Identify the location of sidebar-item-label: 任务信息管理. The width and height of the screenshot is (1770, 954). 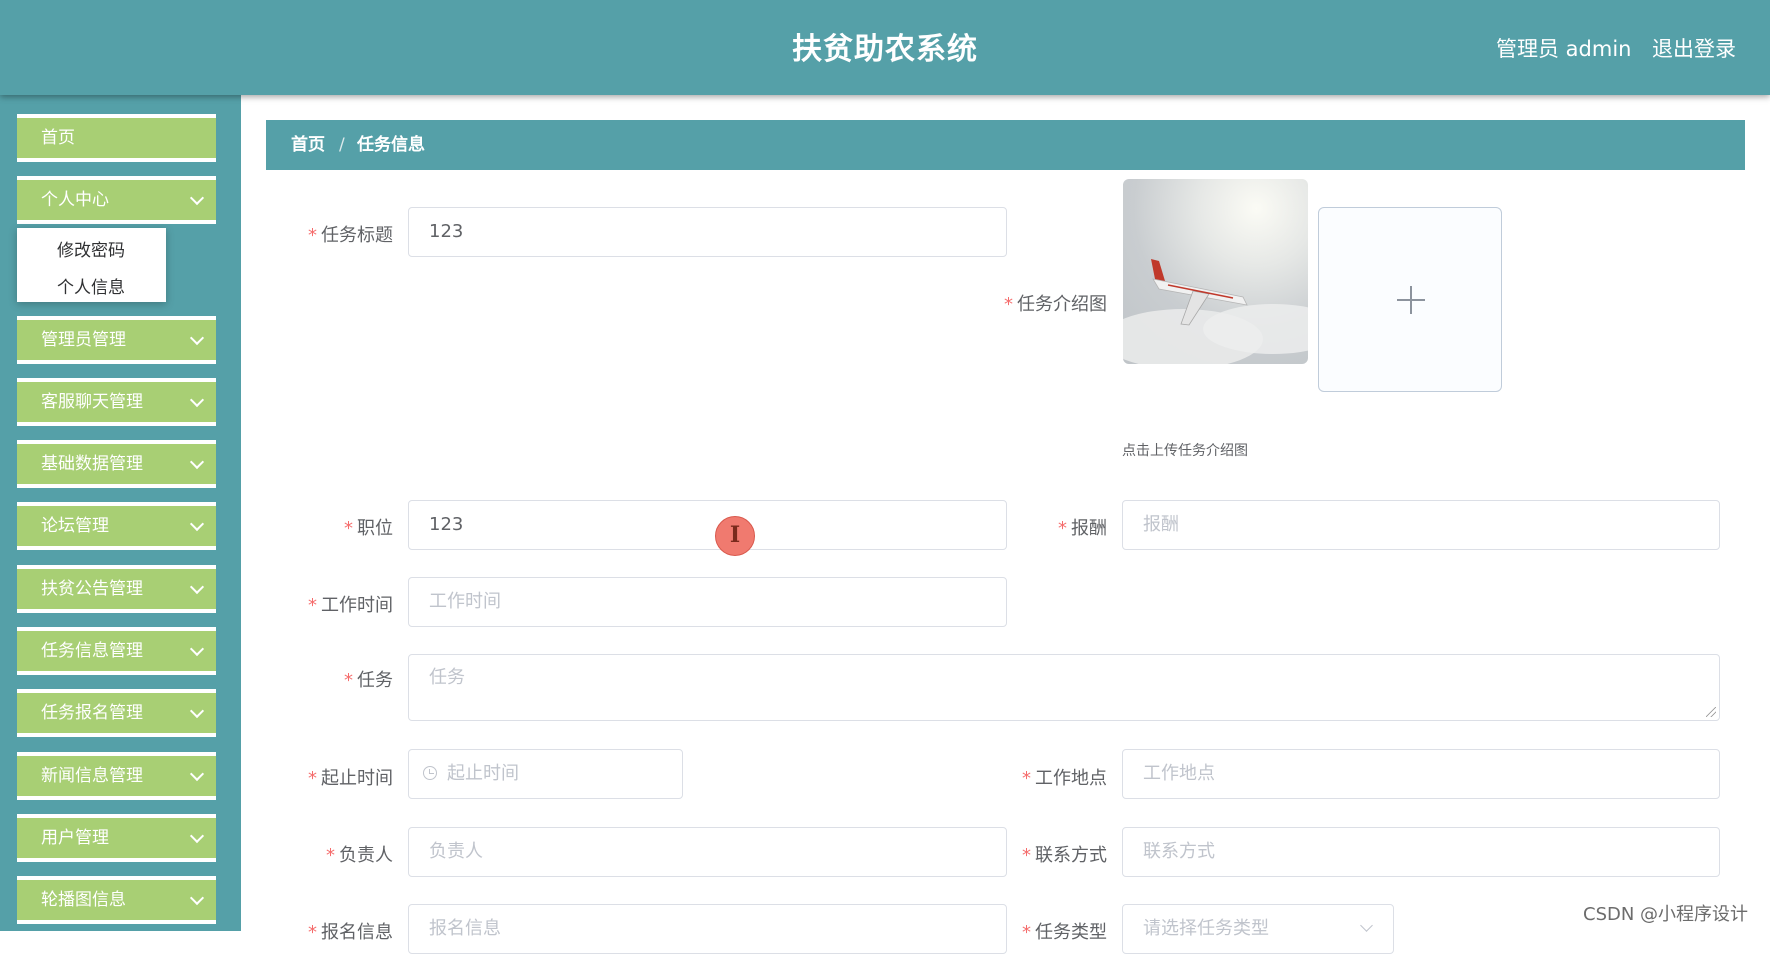
(92, 651).